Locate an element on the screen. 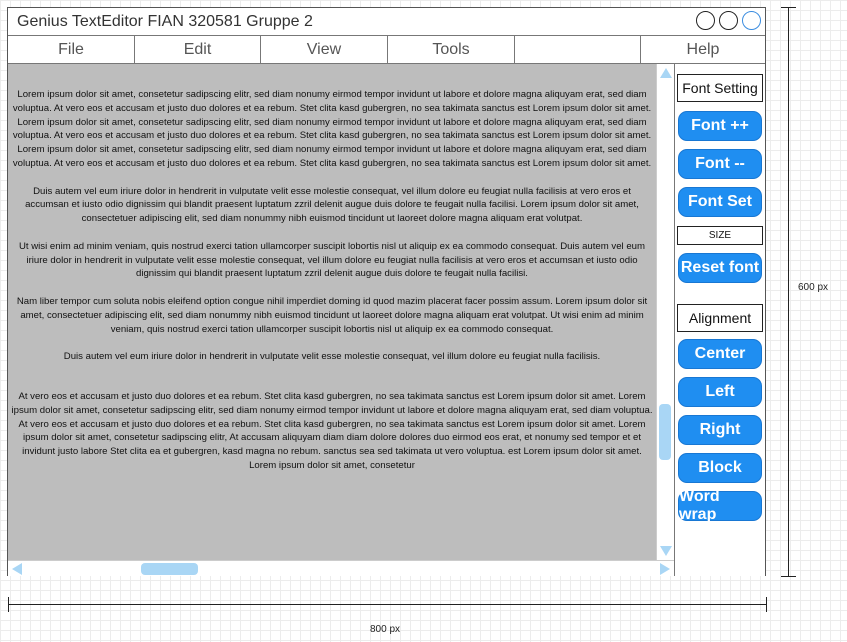 This screenshot has height=642, width=847. font-decrease-button: Font -- is located at coordinates (720, 164).